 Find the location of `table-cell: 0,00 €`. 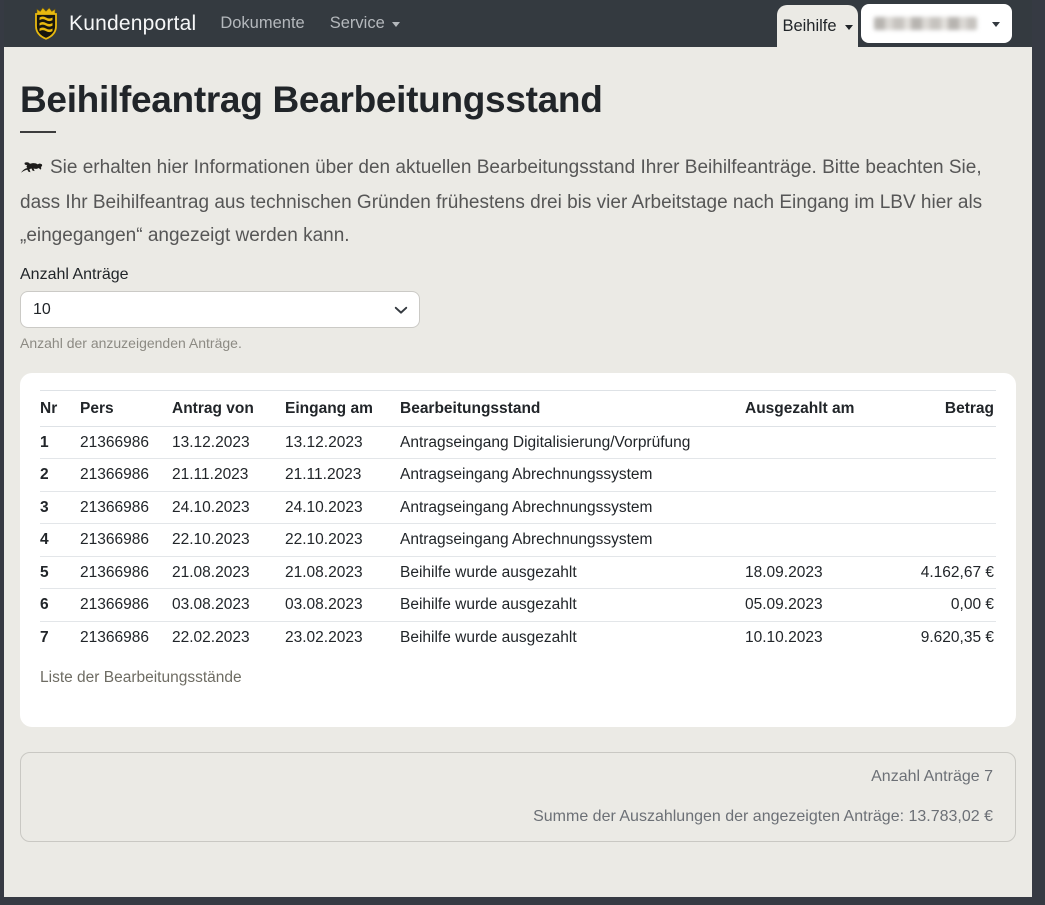

table-cell: 0,00 € is located at coordinates (936, 605).